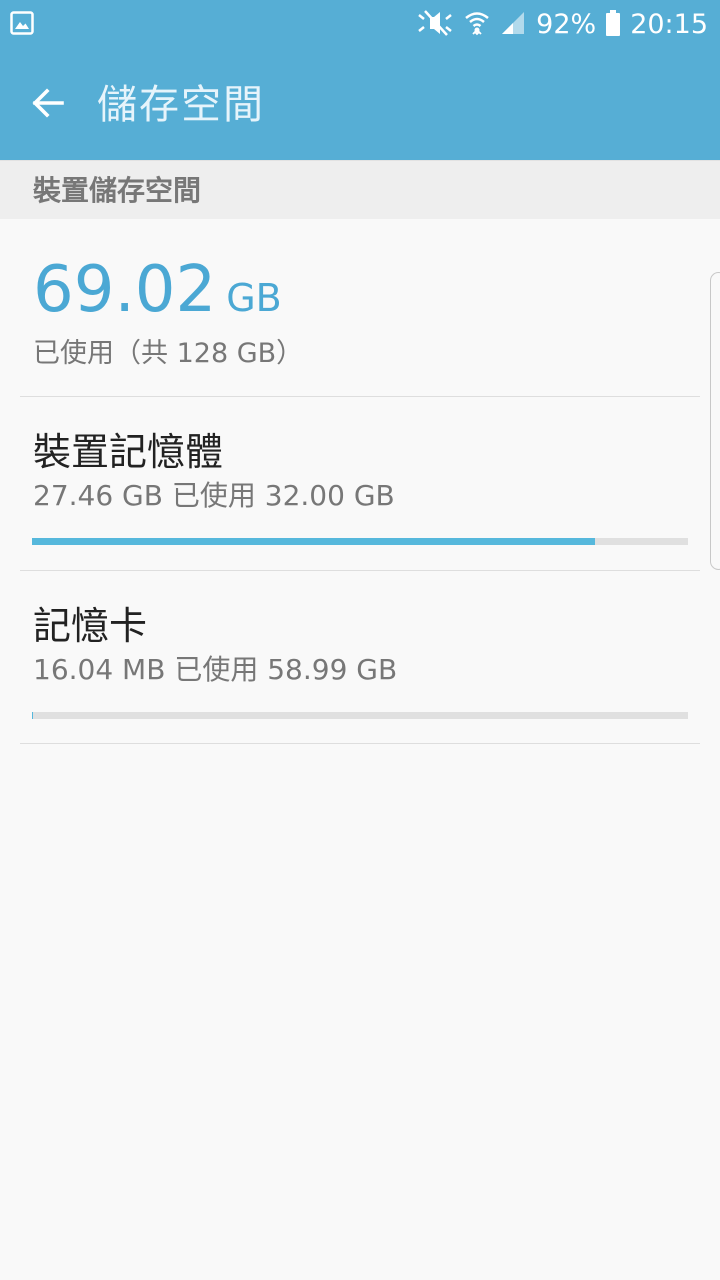 Image resolution: width=720 pixels, height=1280 pixels. Describe the element at coordinates (360, 25) in the screenshot. I see `status-bar: 92% 20:15` at that location.